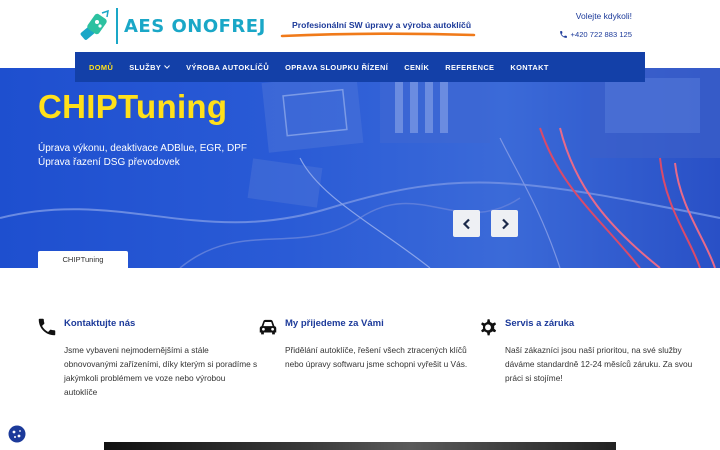 The height and width of the screenshot is (450, 720). I want to click on nav-item-home: DOMŮ, so click(101, 67).